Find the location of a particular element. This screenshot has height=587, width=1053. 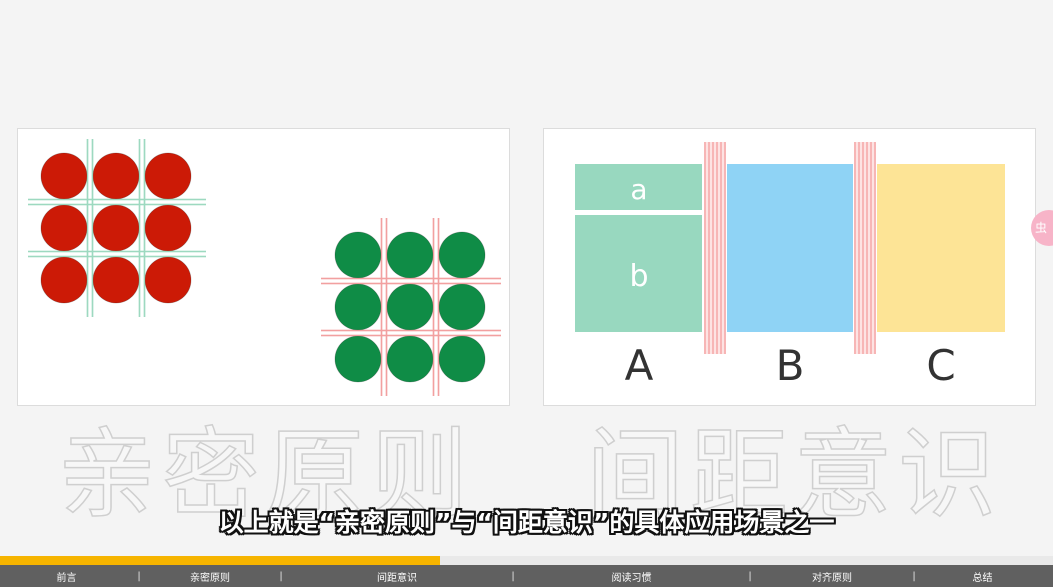

chapter-summary: 总结 is located at coordinates (982, 576).